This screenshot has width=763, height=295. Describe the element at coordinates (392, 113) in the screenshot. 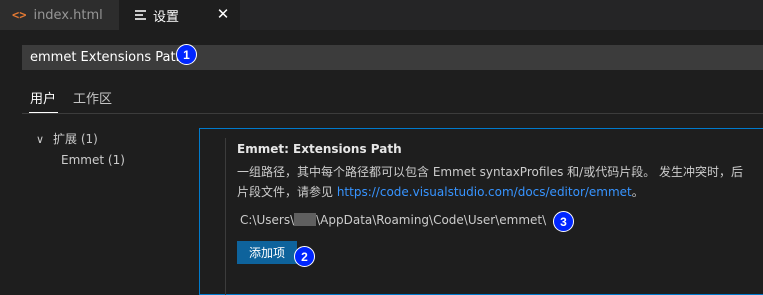

I see `divider` at that location.